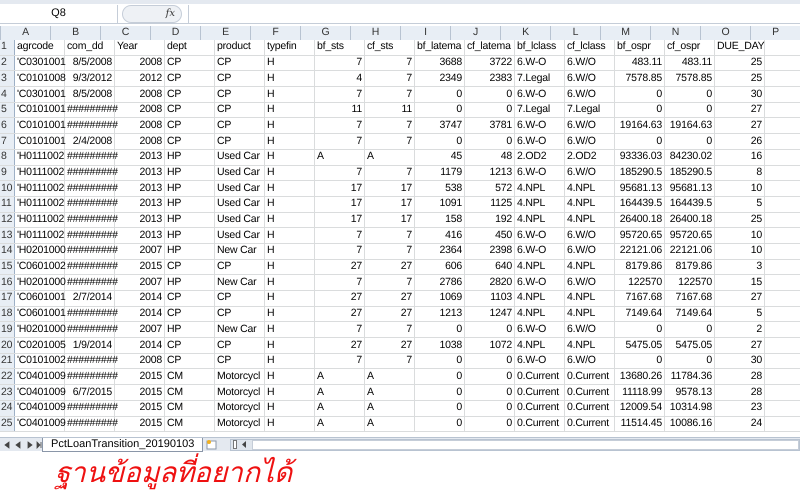 The width and height of the screenshot is (800, 497). Describe the element at coordinates (626, 33) in the screenshot. I see `column-header: M` at that location.